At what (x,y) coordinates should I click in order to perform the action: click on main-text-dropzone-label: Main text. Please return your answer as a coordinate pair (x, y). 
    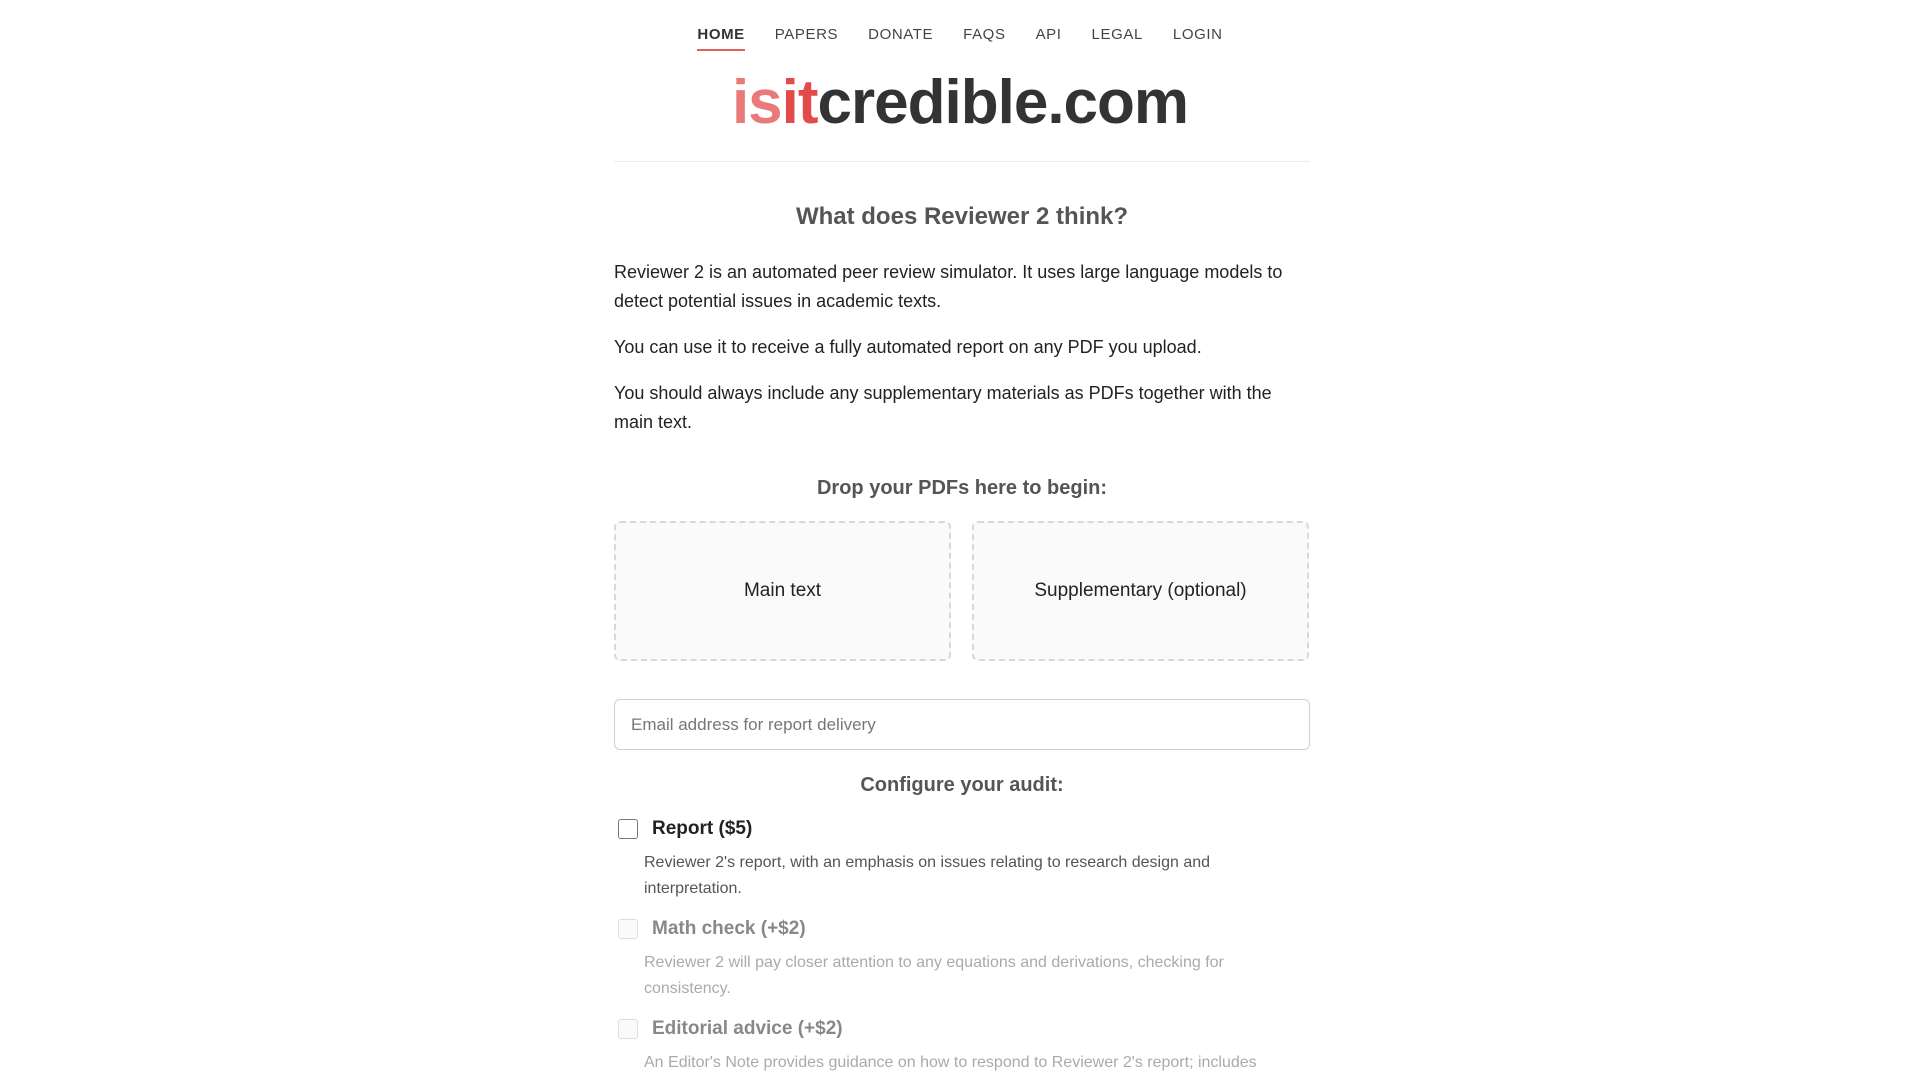
    Looking at the image, I should click on (782, 590).